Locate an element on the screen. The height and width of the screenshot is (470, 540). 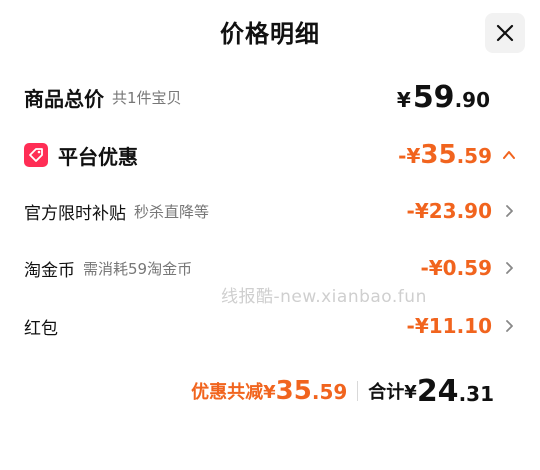
amount-decimal: .31 is located at coordinates (476, 393).